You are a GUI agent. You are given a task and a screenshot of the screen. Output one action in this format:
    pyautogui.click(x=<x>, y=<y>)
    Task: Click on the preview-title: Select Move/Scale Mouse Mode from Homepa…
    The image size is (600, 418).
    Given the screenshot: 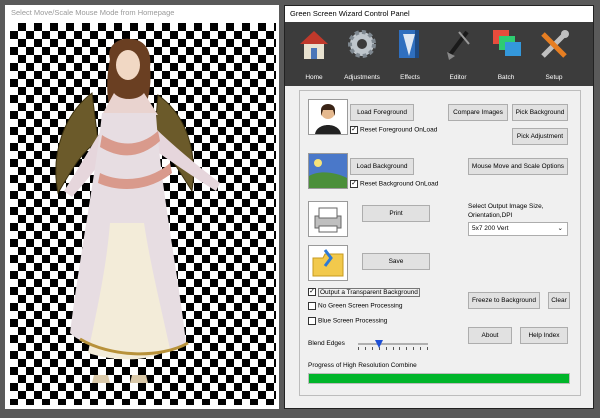 What is the action you would take?
    pyautogui.click(x=142, y=13)
    